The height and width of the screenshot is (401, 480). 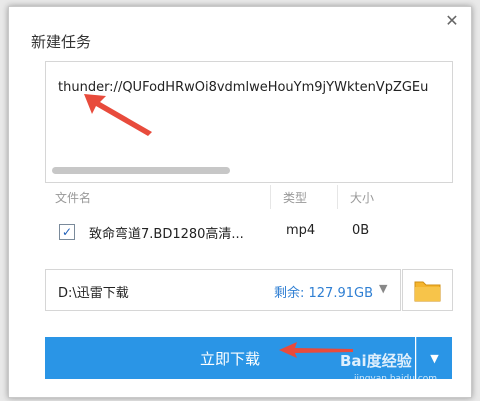 I want to click on file-list-header: 文件名 类型 大小, so click(x=248, y=197).